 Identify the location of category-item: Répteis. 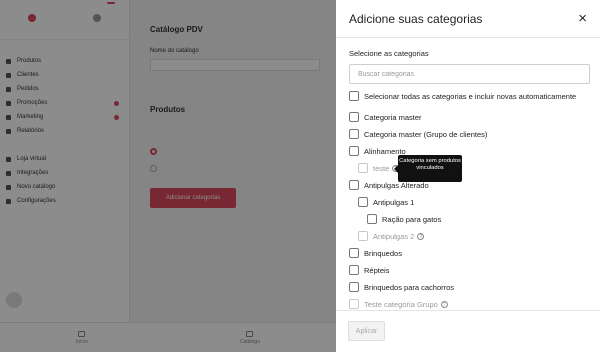
(369, 270).